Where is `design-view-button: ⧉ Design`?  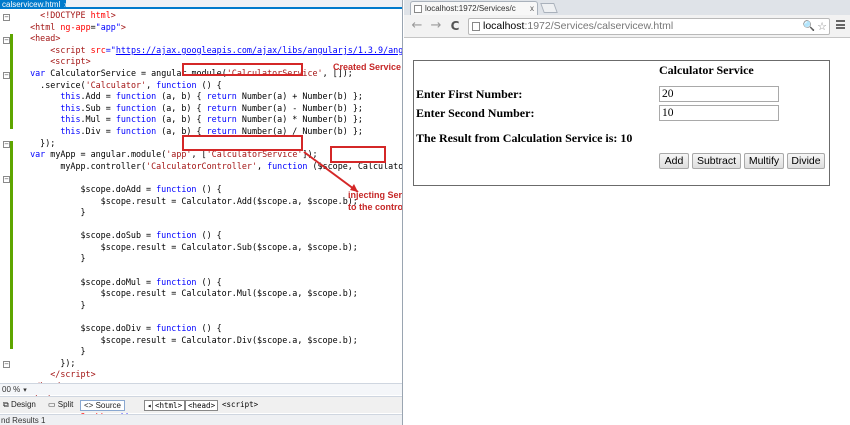 design-view-button: ⧉ Design is located at coordinates (19, 405).